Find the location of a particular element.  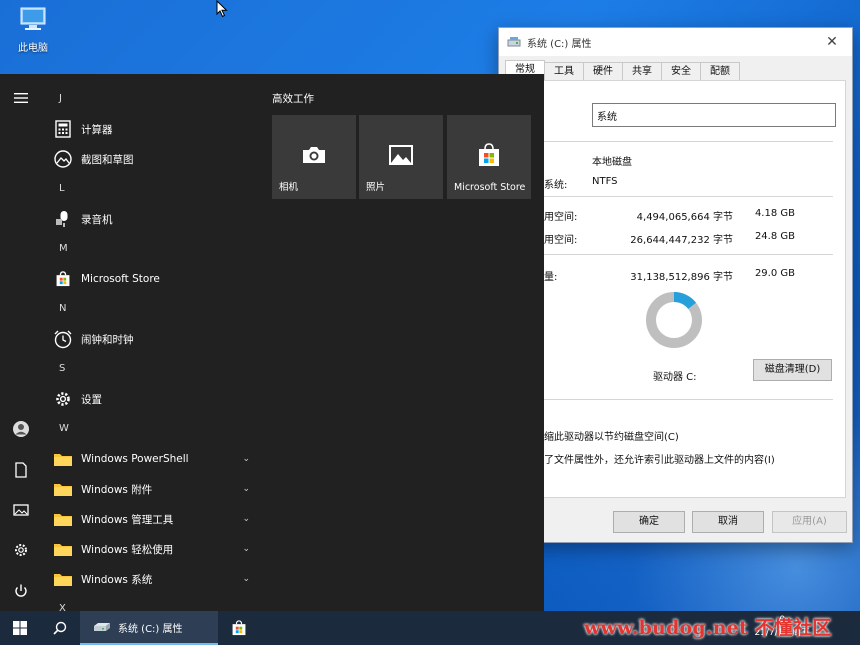

cancel-button: 取消 is located at coordinates (728, 522).